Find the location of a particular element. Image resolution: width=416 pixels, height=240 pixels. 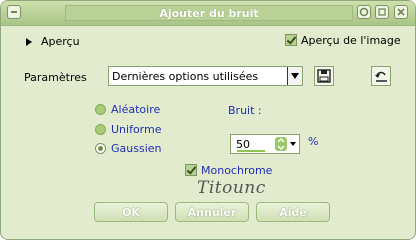

window-menu-icon is located at coordinates (14, 12).